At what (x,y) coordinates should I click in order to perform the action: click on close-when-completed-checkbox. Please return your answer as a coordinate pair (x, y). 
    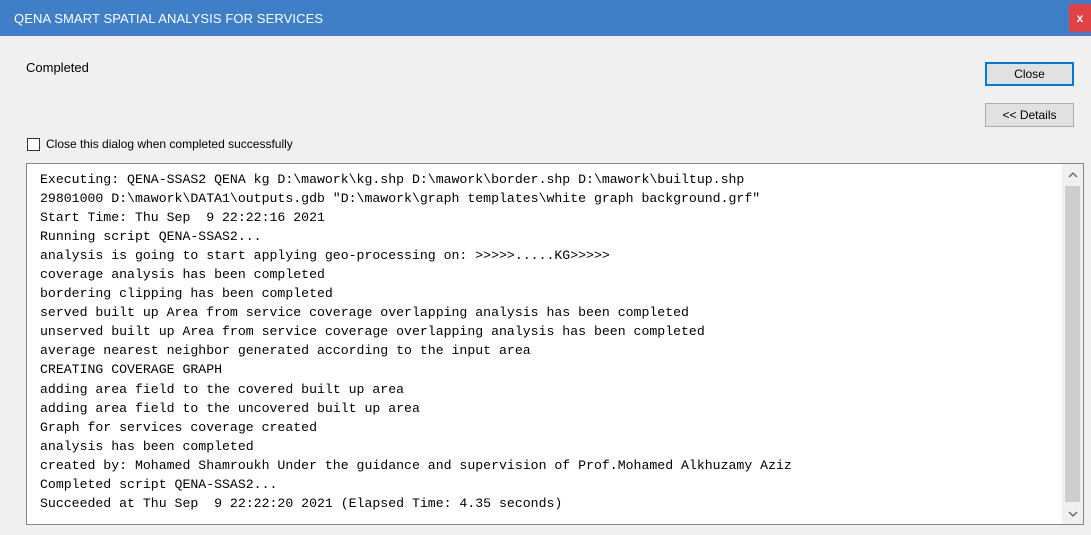
    Looking at the image, I should click on (33, 144).